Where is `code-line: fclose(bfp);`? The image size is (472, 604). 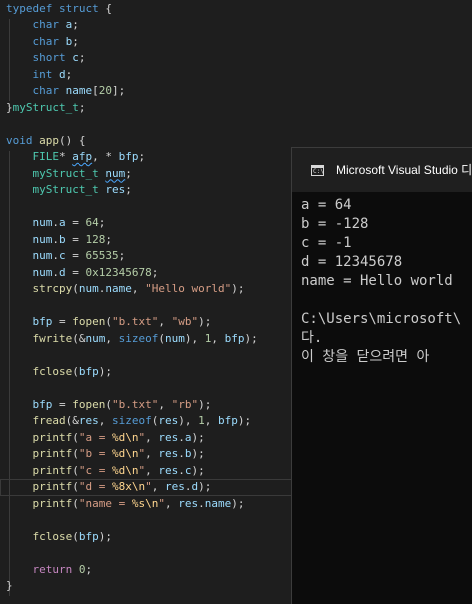
code-line: fclose(bfp); is located at coordinates (56, 372).